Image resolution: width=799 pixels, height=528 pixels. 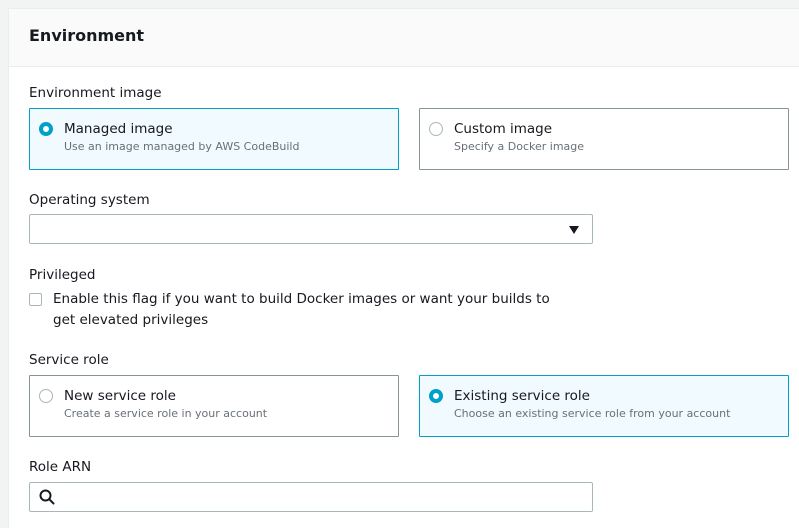 I want to click on new-service-role-description: Create a service role in your account, so click(x=166, y=413).